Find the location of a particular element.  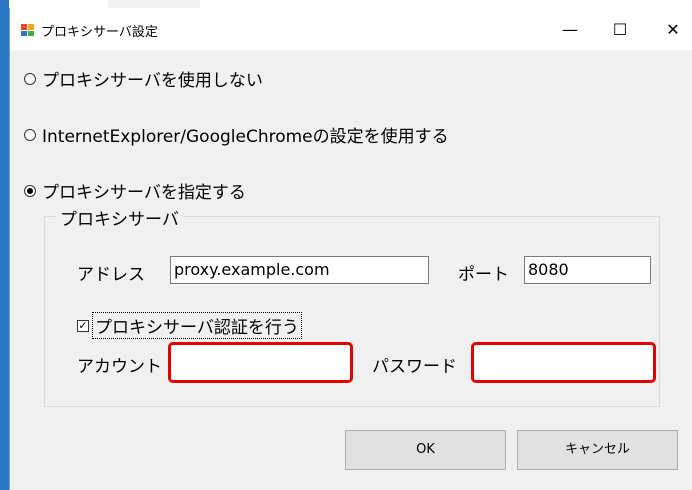

password-label: パスワード is located at coordinates (414, 367).